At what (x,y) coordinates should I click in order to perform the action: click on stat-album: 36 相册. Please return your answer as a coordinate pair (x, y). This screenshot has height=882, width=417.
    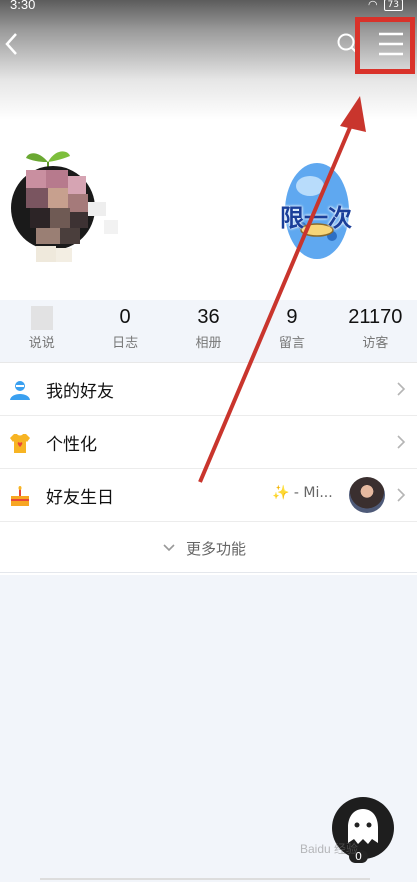
    Looking at the image, I should click on (208, 330).